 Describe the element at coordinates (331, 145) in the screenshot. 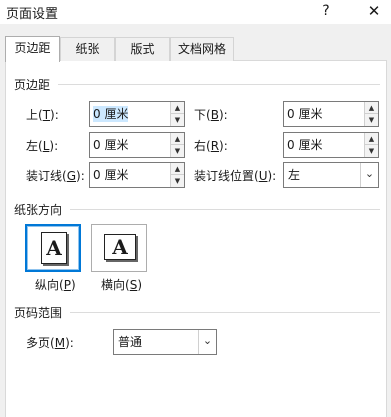

I see `right-margin-spinner: 0 厘米 ▲ ▼` at that location.